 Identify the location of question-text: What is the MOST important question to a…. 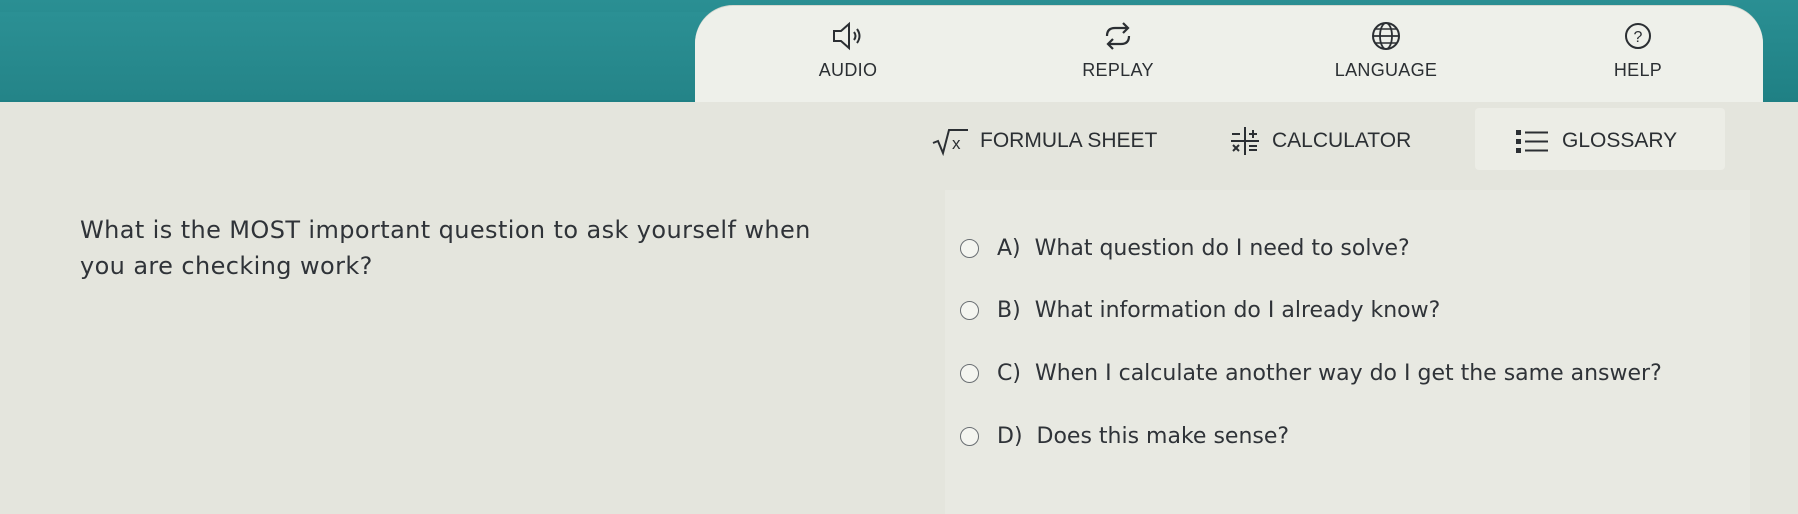
(495, 248).